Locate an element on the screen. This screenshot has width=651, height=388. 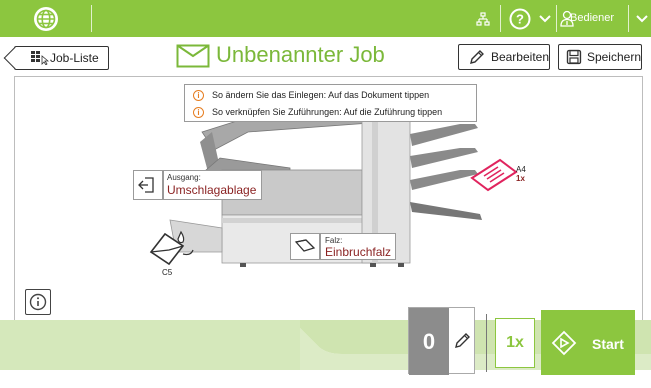
output-icon-box is located at coordinates (148, 185).